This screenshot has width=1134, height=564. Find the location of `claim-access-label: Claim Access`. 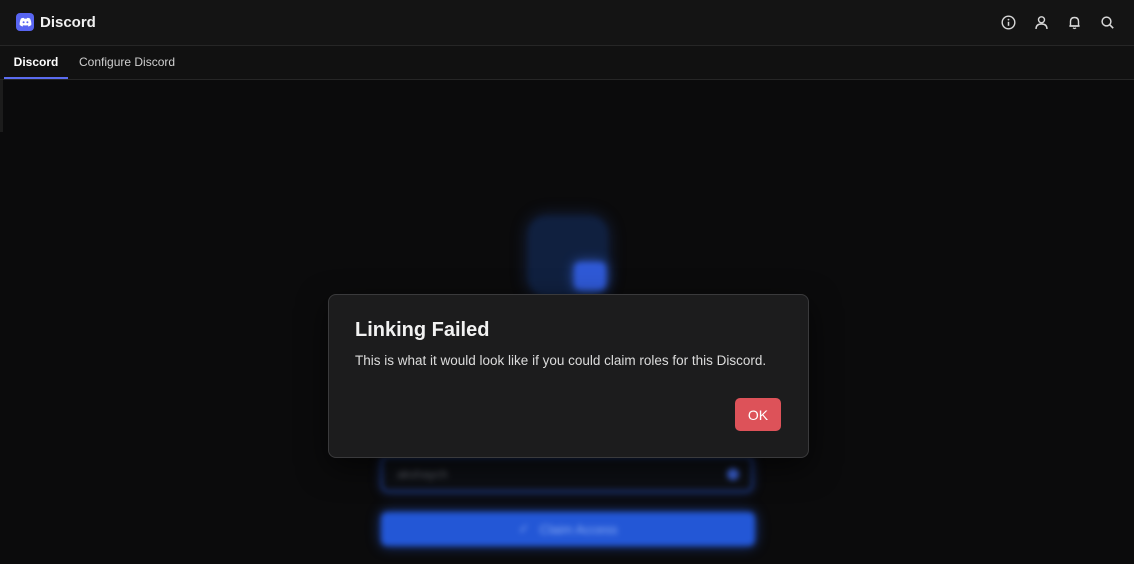

claim-access-label: Claim Access is located at coordinates (578, 529).